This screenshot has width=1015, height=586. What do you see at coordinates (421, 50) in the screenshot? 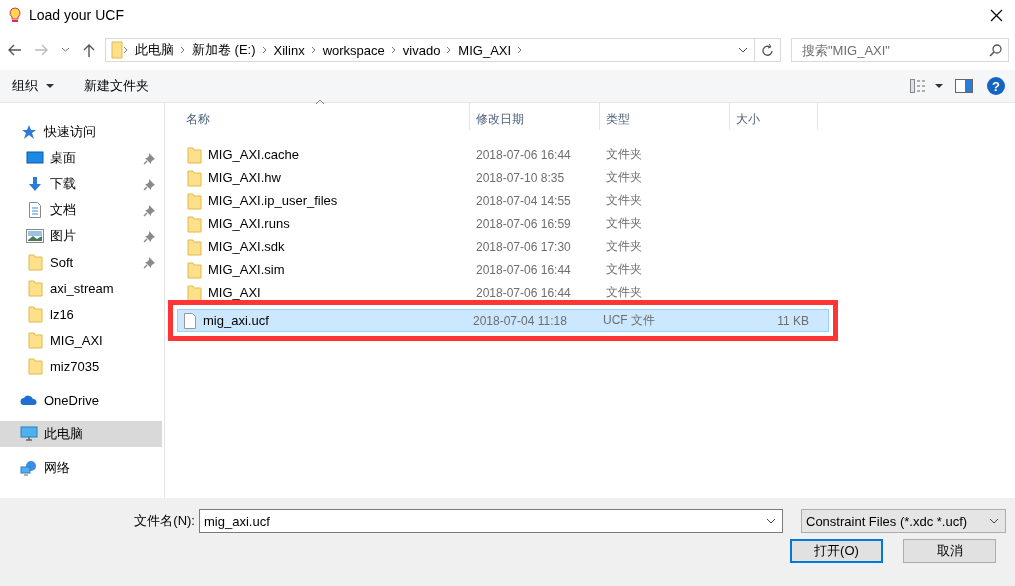
I see `breadcrumb-item: vivado` at bounding box center [421, 50].